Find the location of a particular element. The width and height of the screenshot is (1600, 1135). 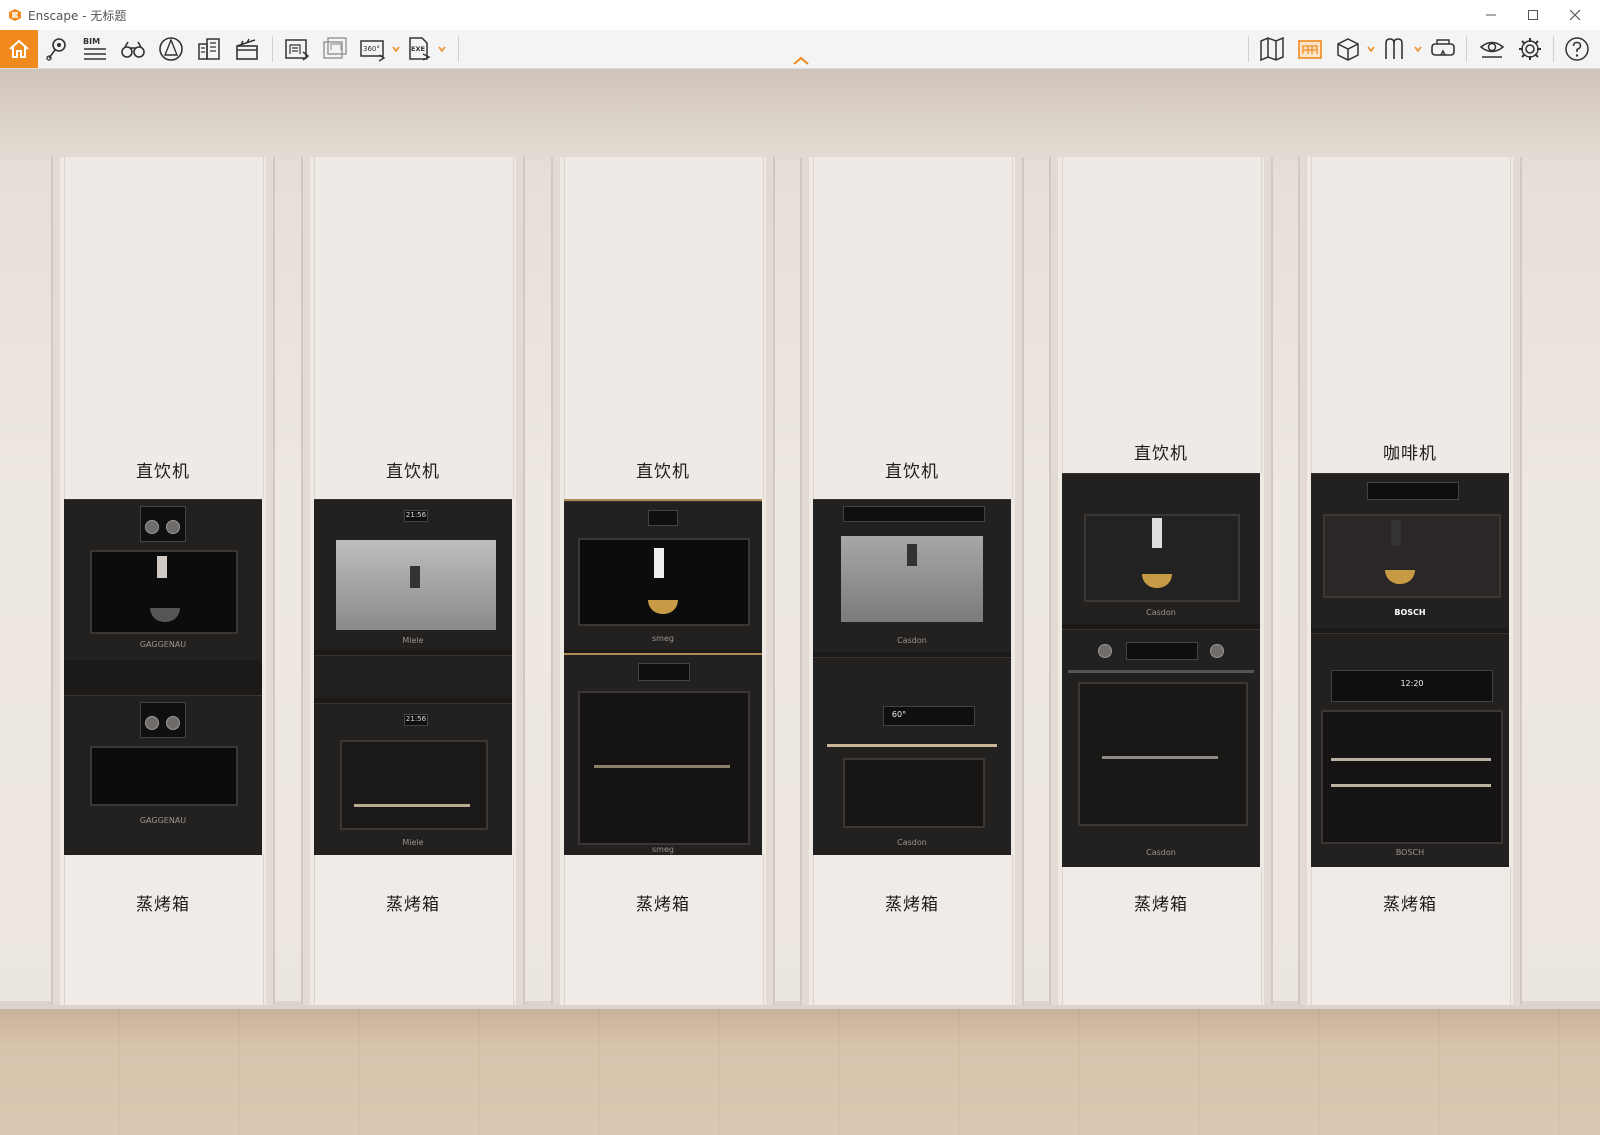

upper-door is located at coordinates (1411, 315).